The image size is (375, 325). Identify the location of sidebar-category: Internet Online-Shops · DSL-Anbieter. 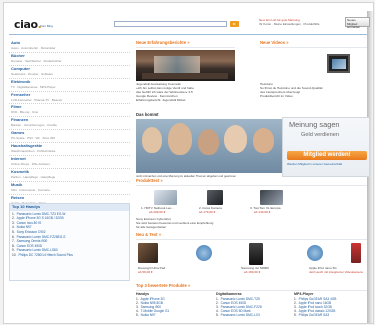
(69, 162).